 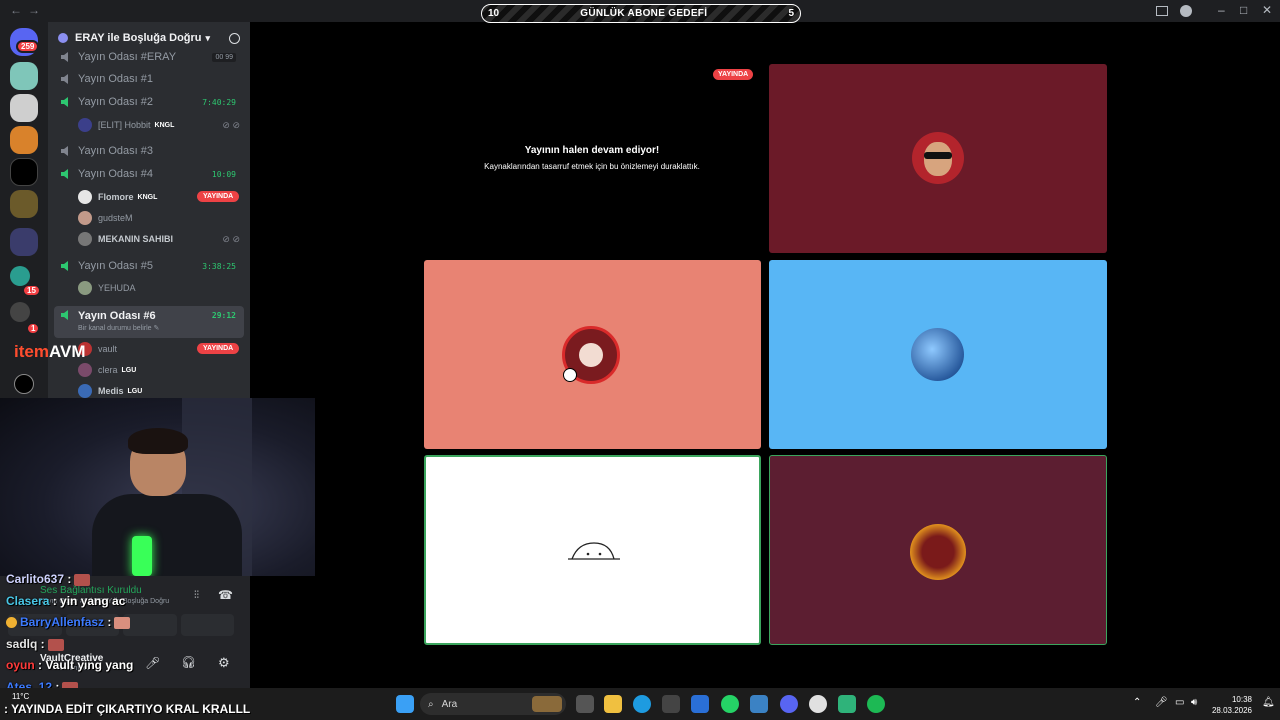 I want to click on add-member-icon, so click(x=234, y=38).